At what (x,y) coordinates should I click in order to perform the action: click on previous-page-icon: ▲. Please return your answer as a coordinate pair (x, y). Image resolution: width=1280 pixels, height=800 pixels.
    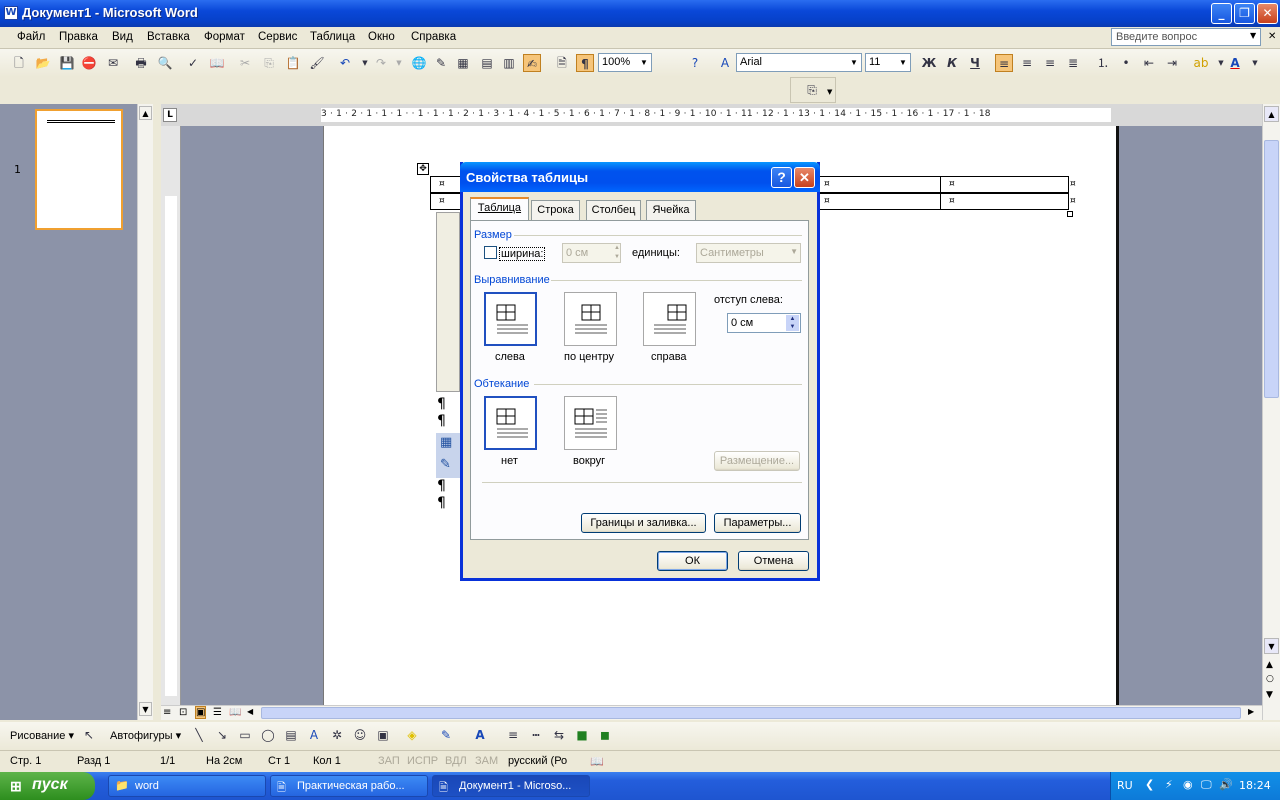
    Looking at the image, I should click on (1269, 665).